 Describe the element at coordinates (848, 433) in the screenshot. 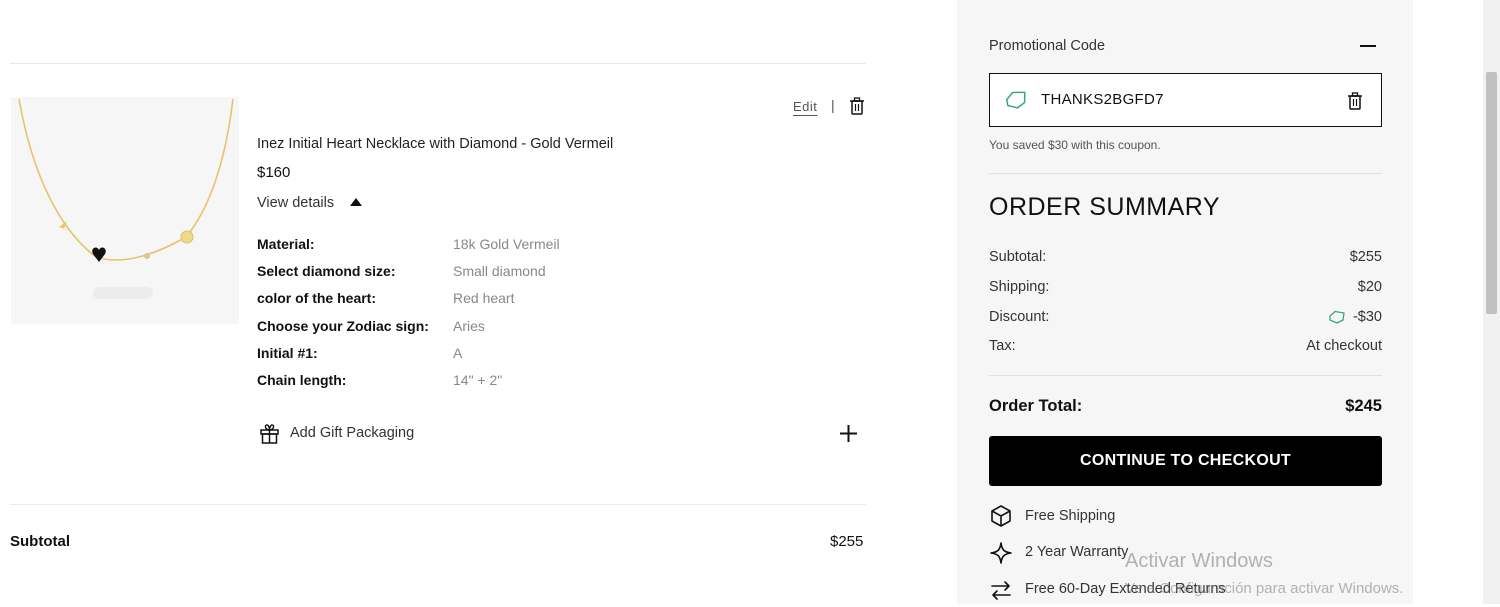

I see `plus-icon` at that location.